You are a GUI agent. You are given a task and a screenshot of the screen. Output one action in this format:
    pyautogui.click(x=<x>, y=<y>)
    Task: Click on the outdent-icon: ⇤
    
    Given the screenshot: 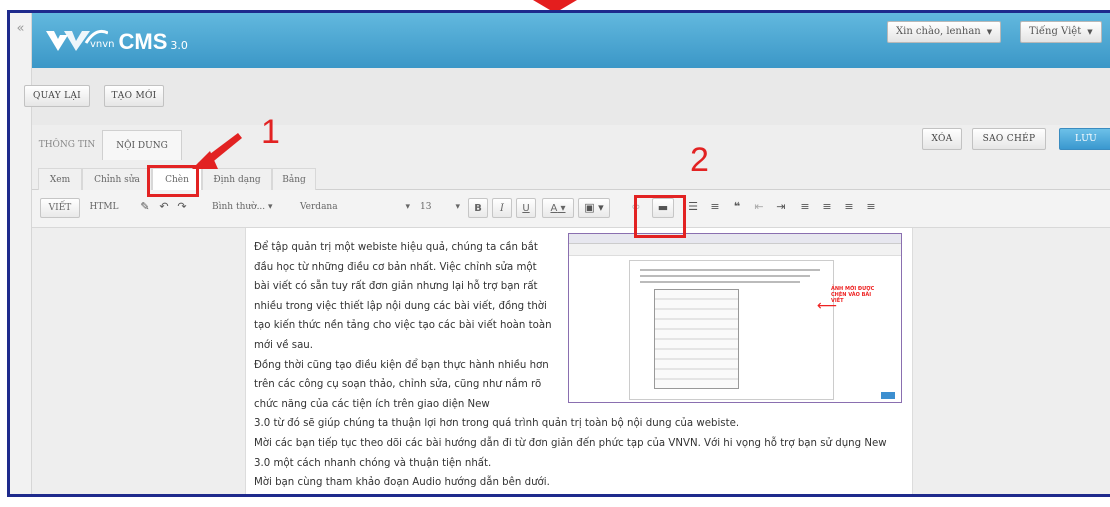 What is the action you would take?
    pyautogui.click(x=759, y=208)
    